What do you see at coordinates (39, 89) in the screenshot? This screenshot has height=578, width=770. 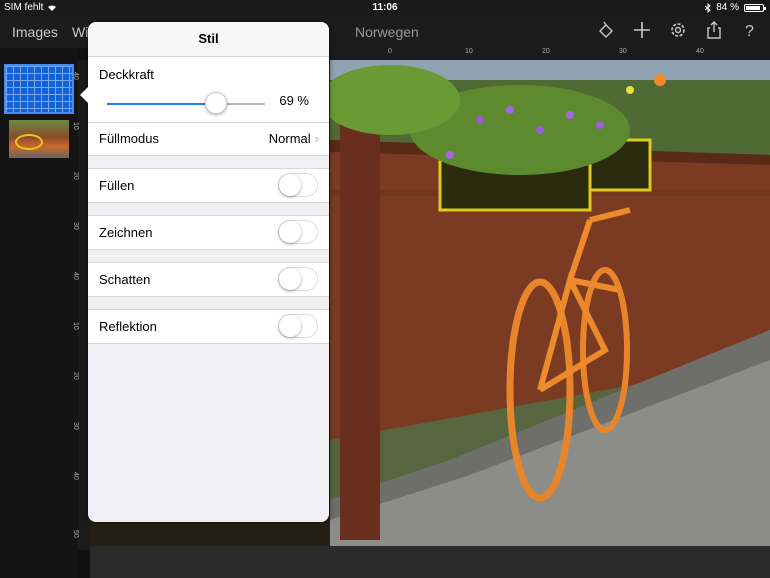 I see `layer-thumbnail-grid` at bounding box center [39, 89].